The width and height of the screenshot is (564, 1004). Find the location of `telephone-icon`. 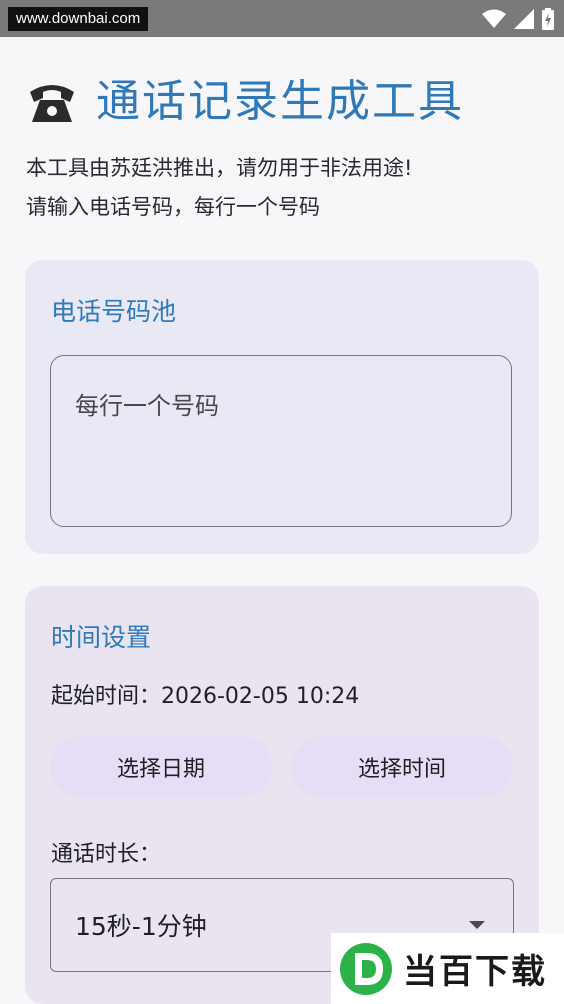

telephone-icon is located at coordinates (52, 102).